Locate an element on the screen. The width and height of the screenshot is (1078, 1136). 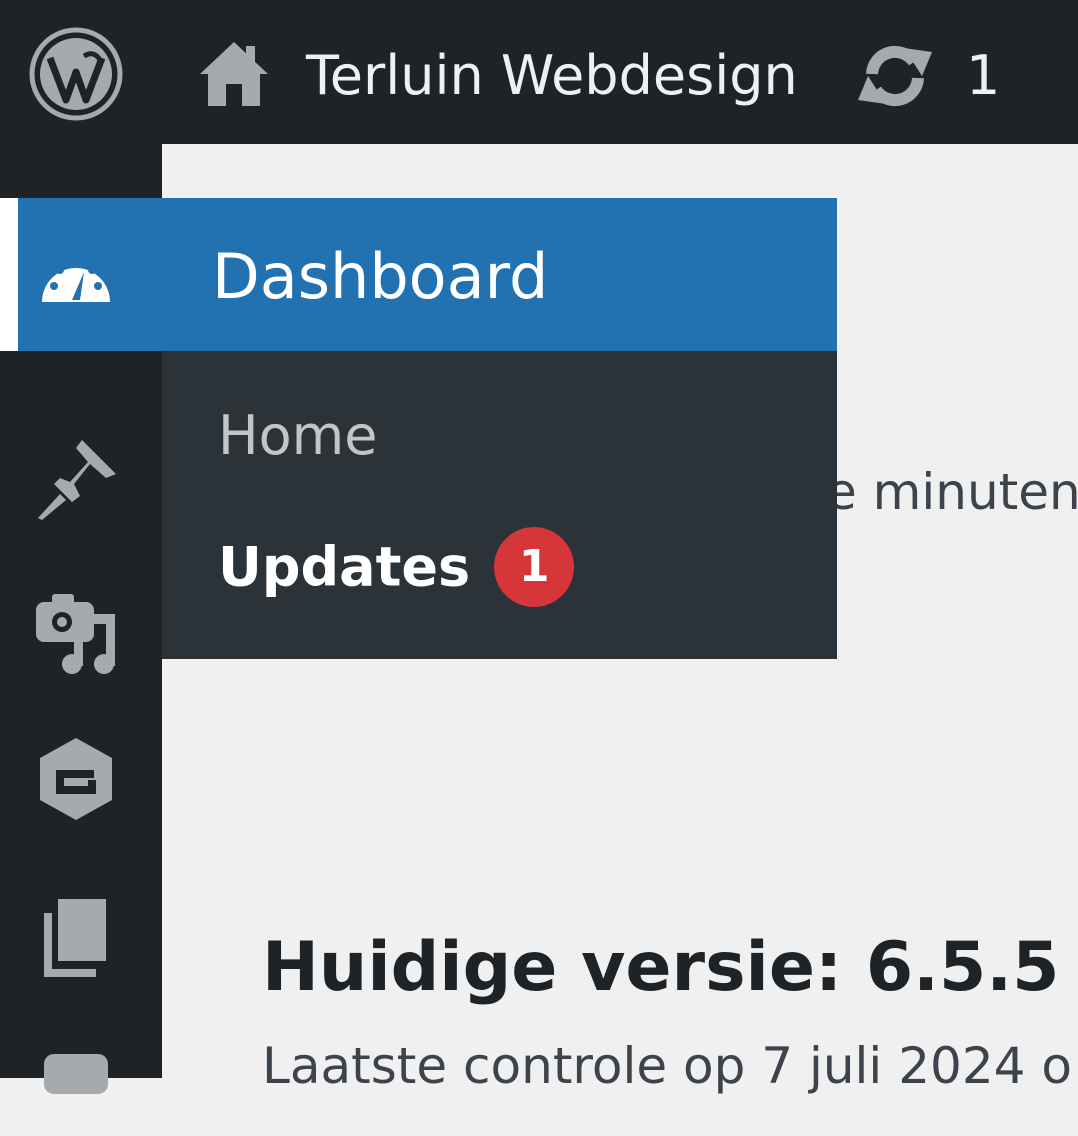
updates-count: 1 is located at coordinates (983, 76).